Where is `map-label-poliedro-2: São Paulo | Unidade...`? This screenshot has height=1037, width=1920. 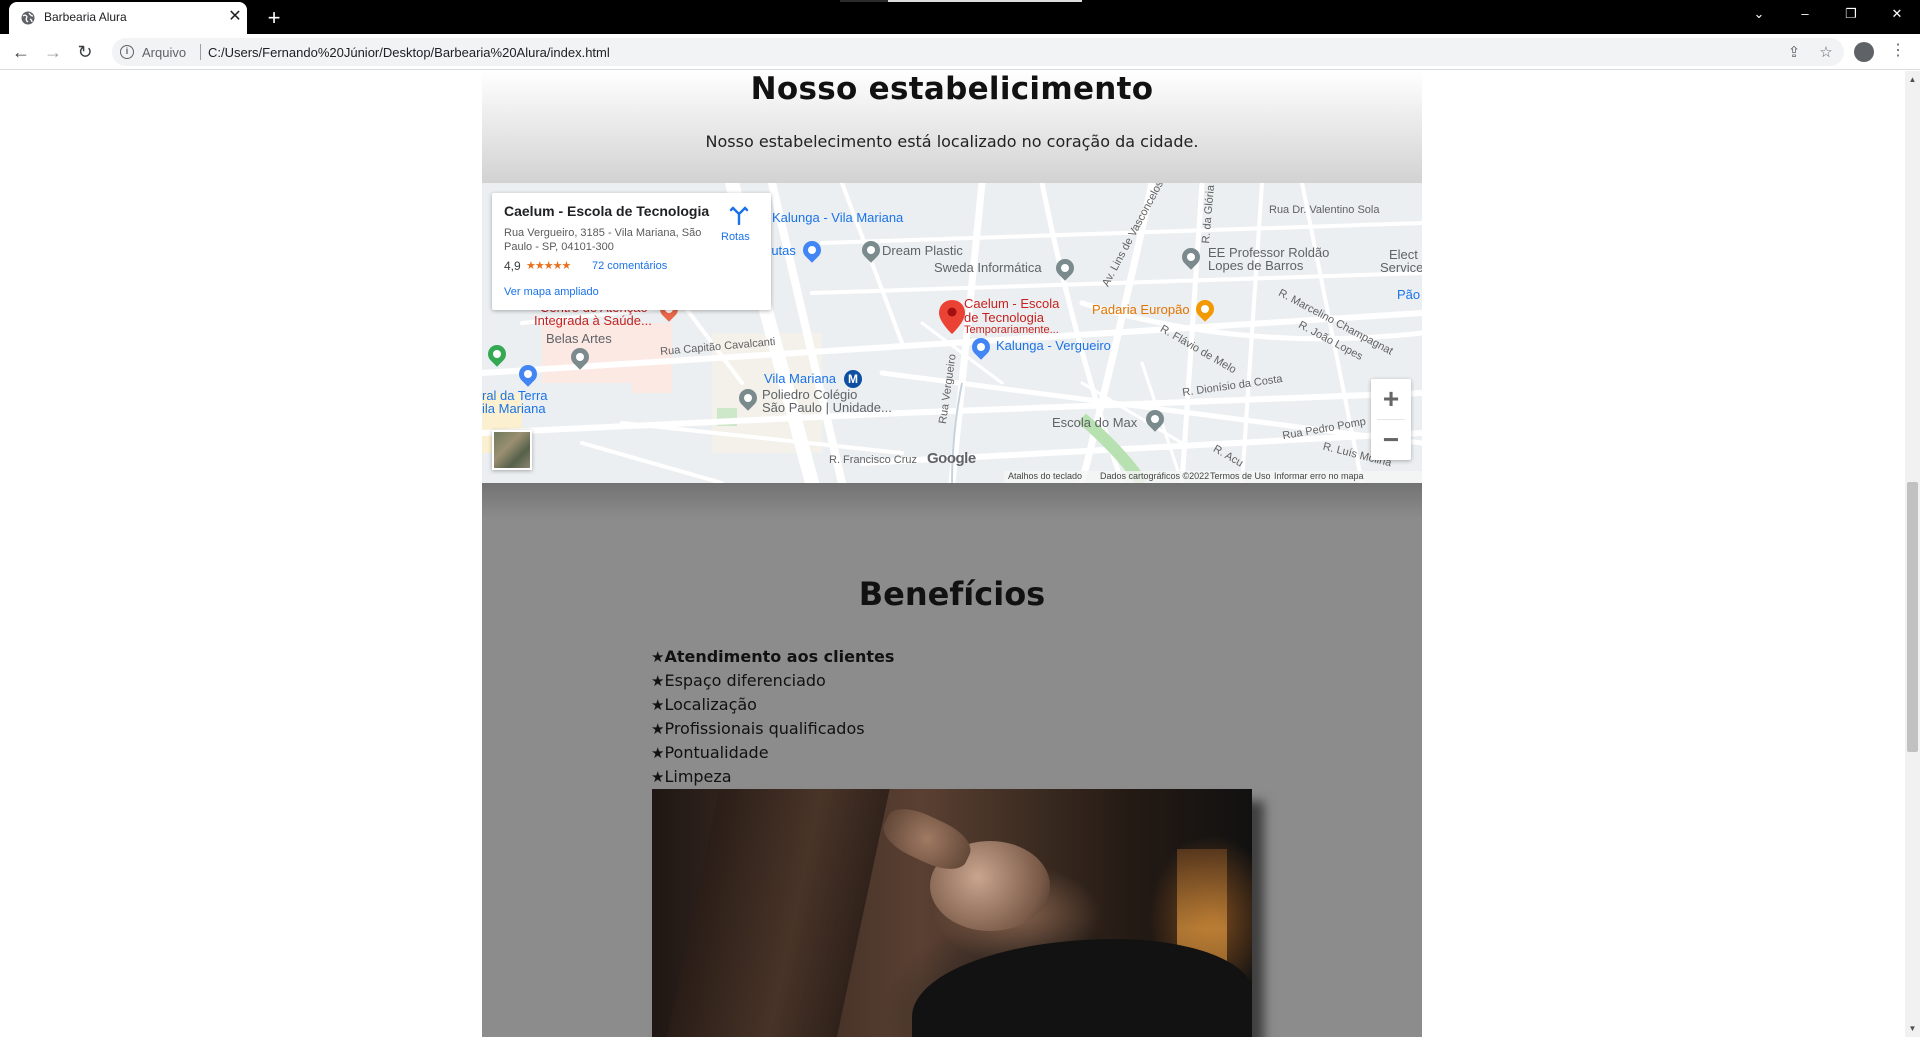
map-label-poliedro-2: São Paulo | Unidade... is located at coordinates (827, 407).